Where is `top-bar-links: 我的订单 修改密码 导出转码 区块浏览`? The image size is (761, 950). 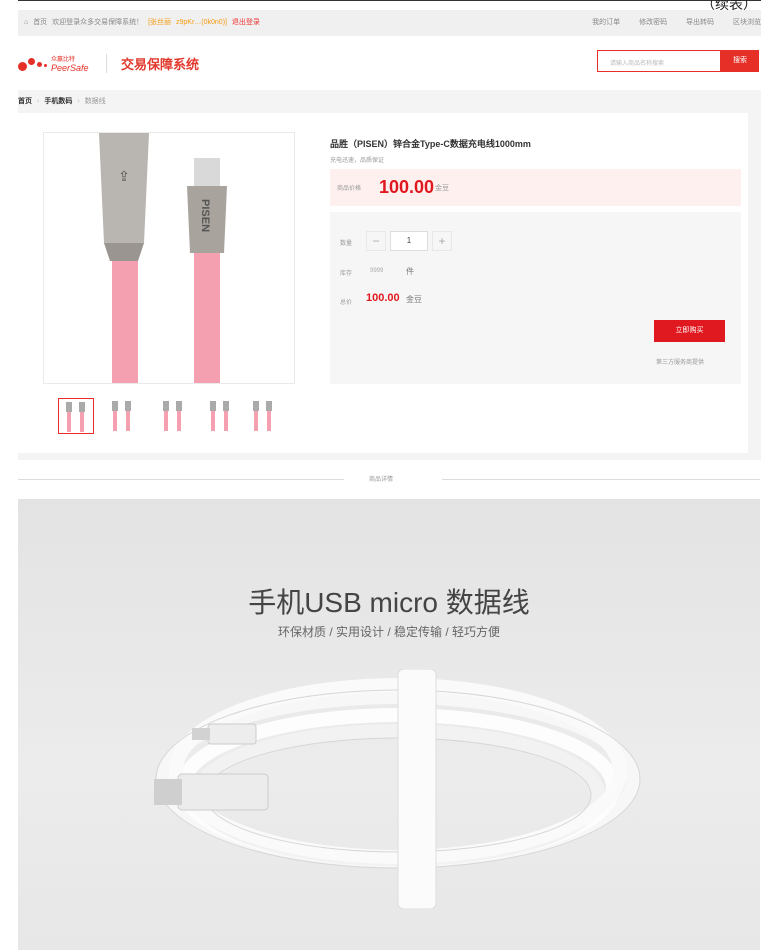 top-bar-links: 我的订单 修改密码 导出转码 区块浏览 is located at coordinates (668, 23).